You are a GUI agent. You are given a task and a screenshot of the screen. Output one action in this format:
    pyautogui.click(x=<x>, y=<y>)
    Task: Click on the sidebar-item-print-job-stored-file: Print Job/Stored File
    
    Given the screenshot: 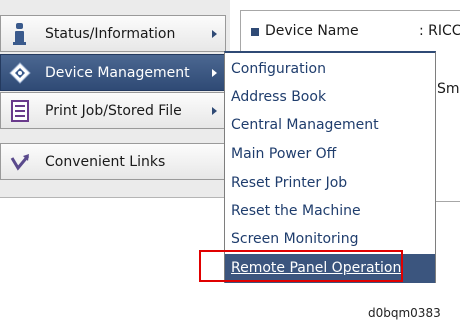 What is the action you would take?
    pyautogui.click(x=113, y=110)
    